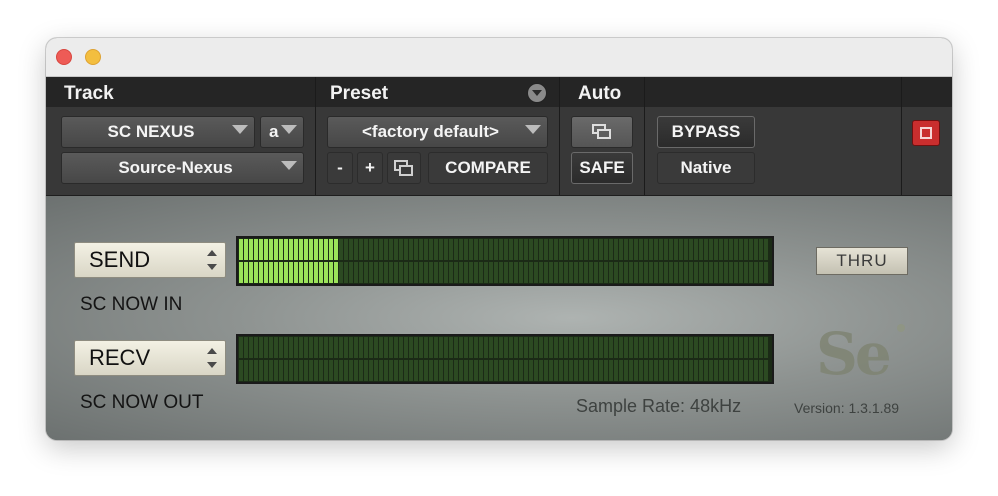 Image resolution: width=998 pixels, height=496 pixels. I want to click on channel-selector: a, so click(282, 132).